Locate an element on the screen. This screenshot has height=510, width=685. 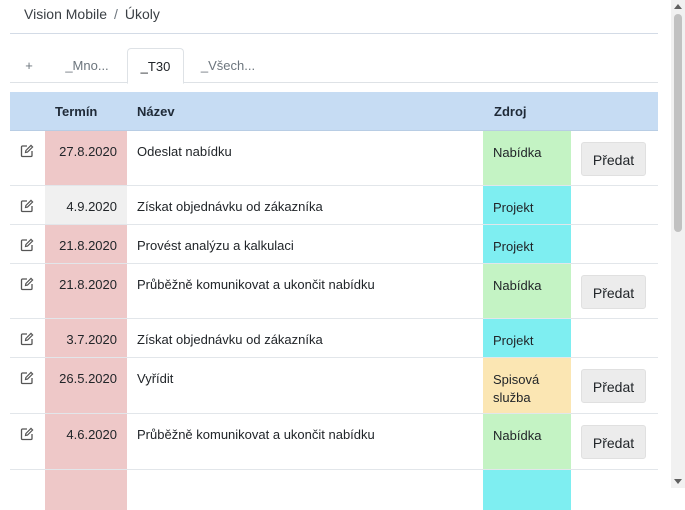
tab-add: + is located at coordinates (29, 65).